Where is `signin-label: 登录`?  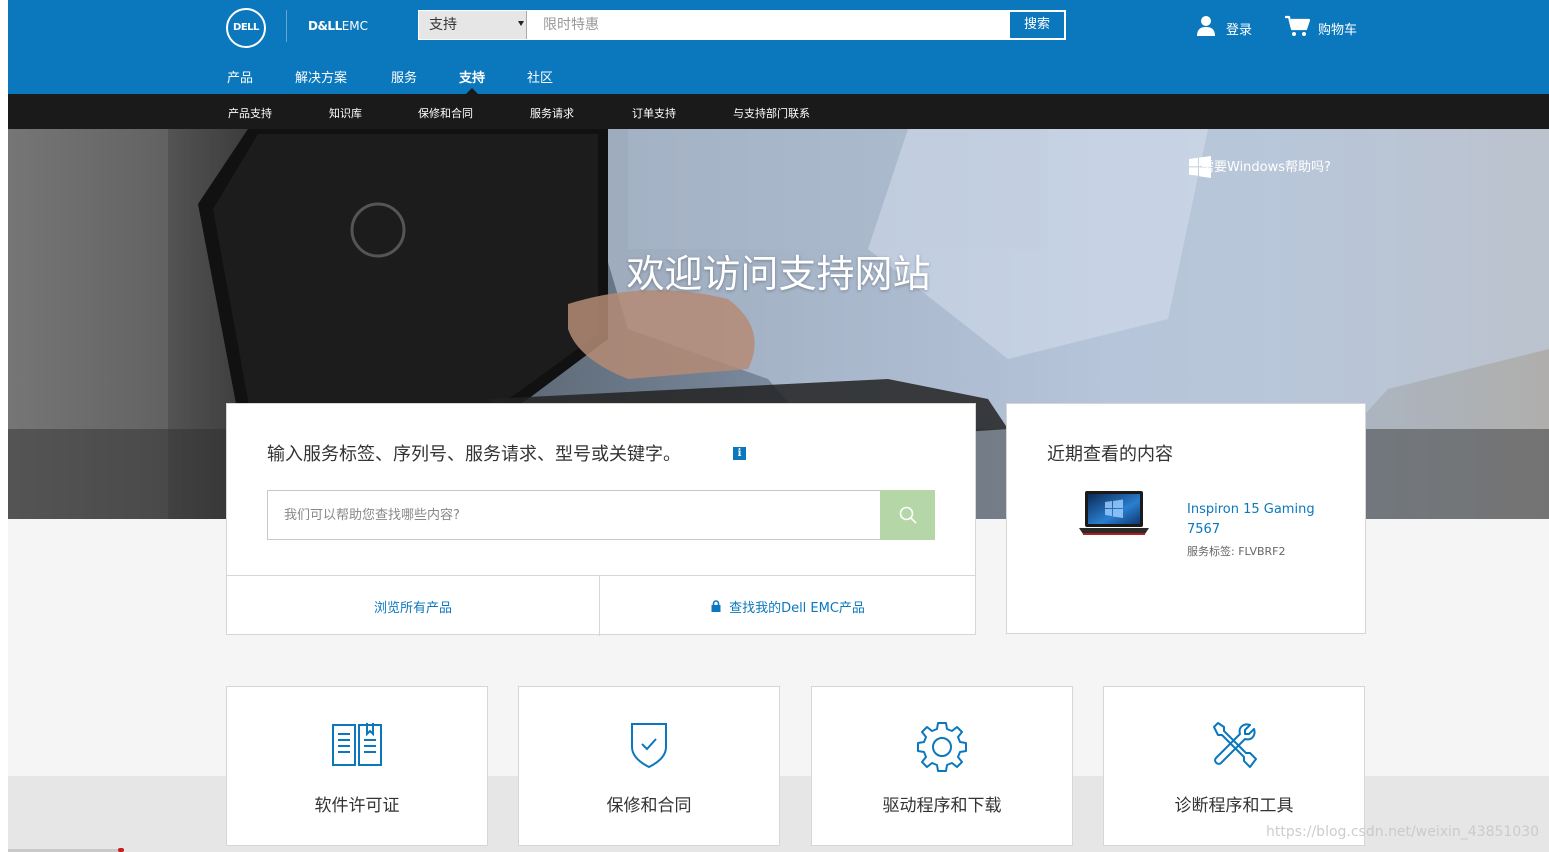 signin-label: 登录 is located at coordinates (1239, 30).